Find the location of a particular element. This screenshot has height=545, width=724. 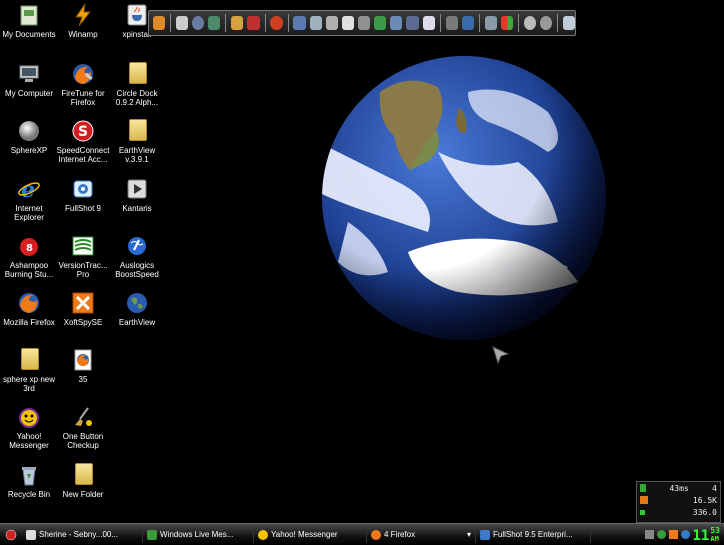

tray-icon-network is located at coordinates (649, 534).